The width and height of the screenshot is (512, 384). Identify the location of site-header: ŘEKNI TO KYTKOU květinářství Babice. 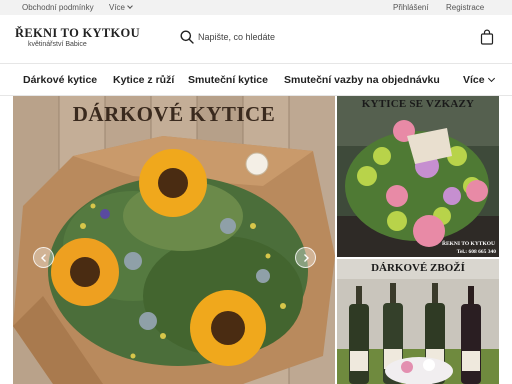
(256, 39).